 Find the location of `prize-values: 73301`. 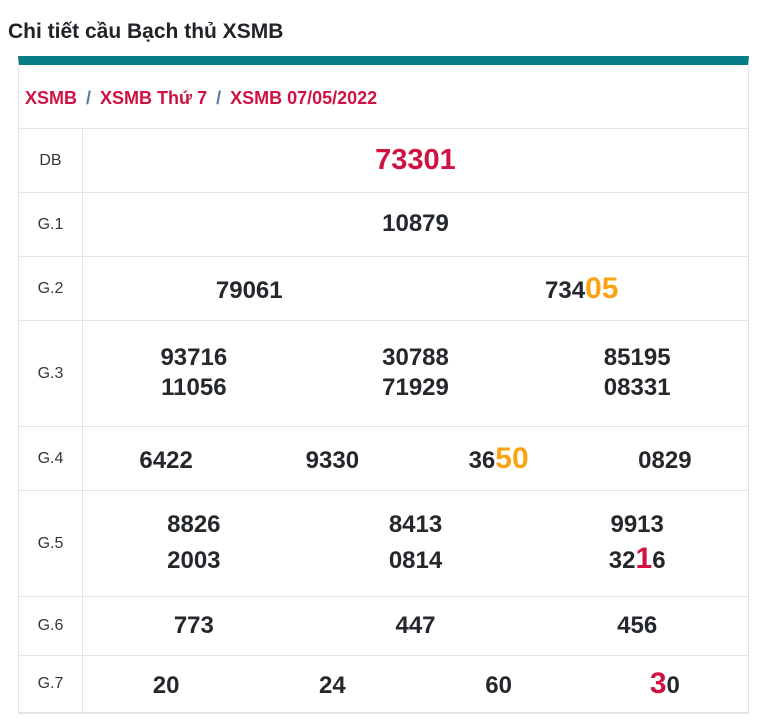

prize-values: 73301 is located at coordinates (415, 160).